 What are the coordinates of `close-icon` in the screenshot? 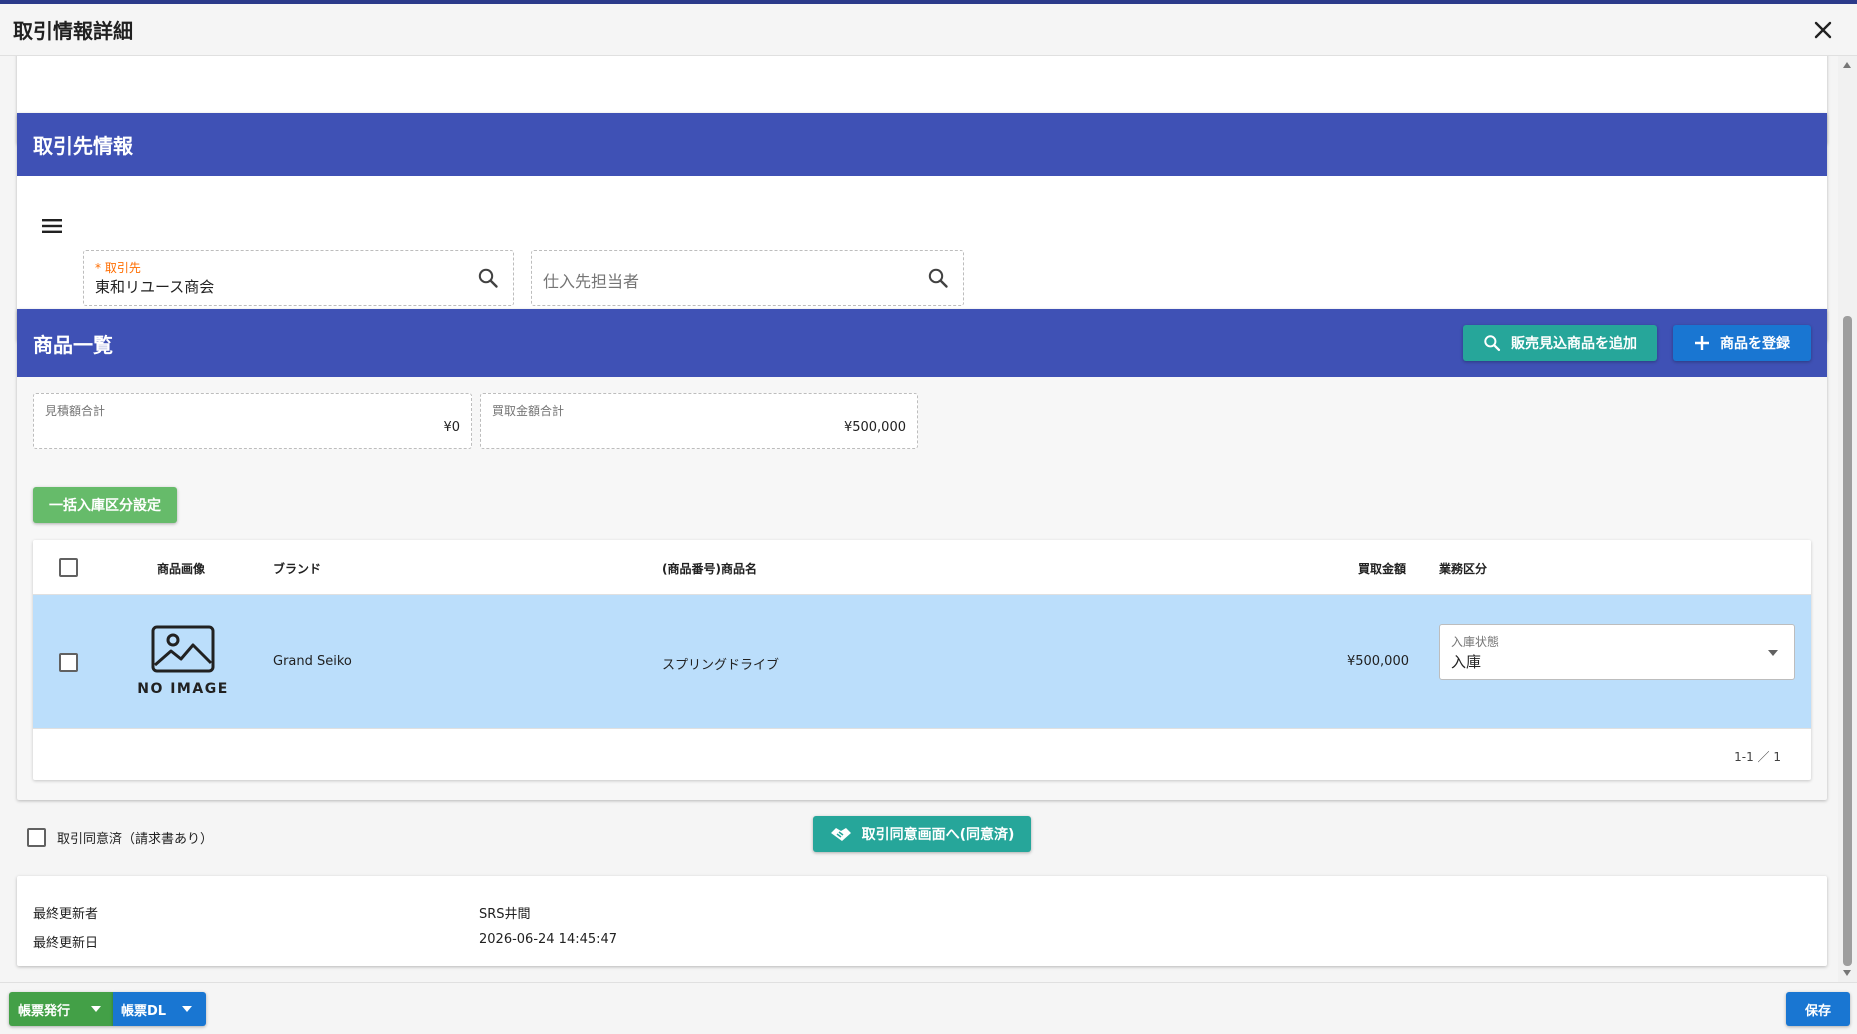 It's located at (1823, 30).